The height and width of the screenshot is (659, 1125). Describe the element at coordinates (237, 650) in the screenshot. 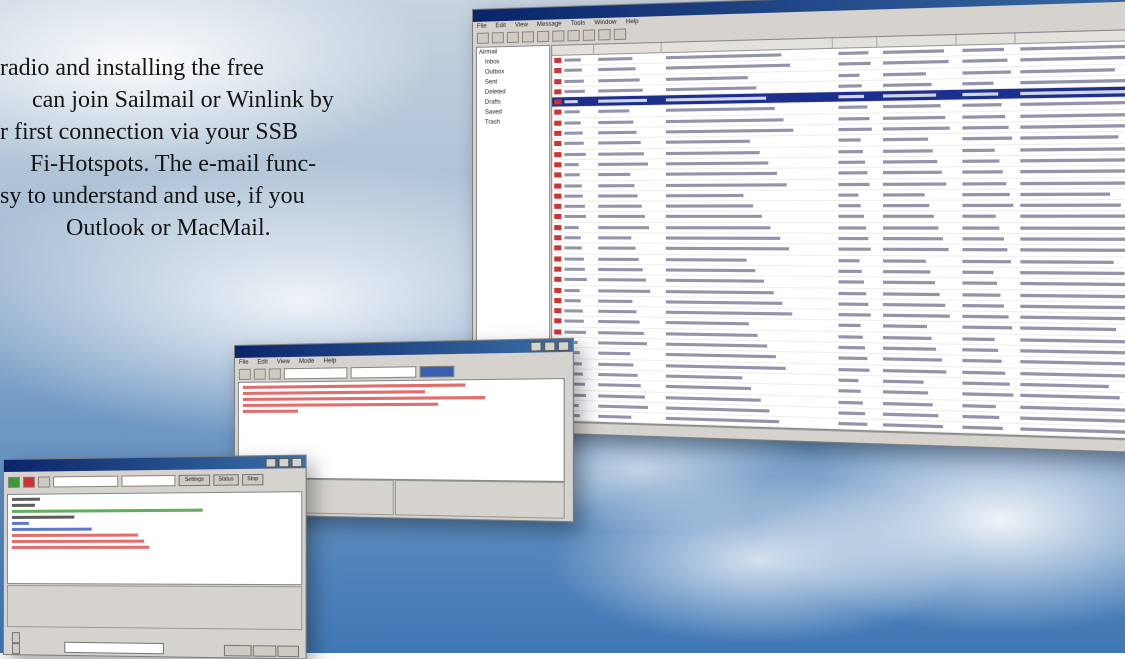

I see `start-button` at that location.